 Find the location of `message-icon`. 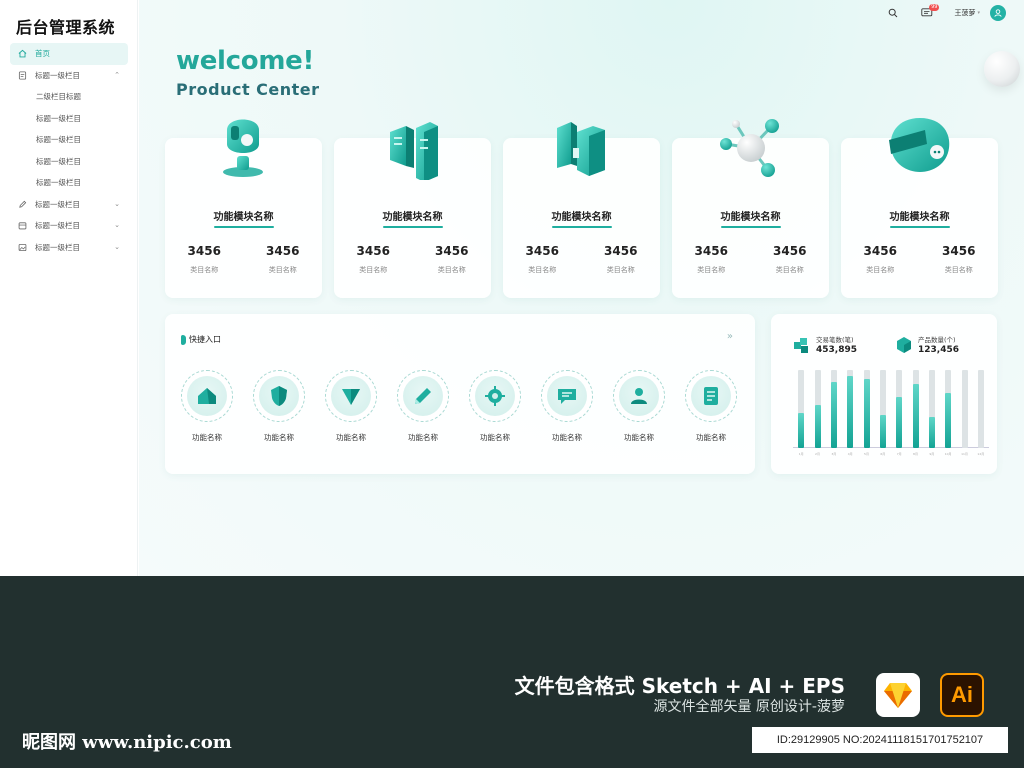

message-icon is located at coordinates (567, 396).